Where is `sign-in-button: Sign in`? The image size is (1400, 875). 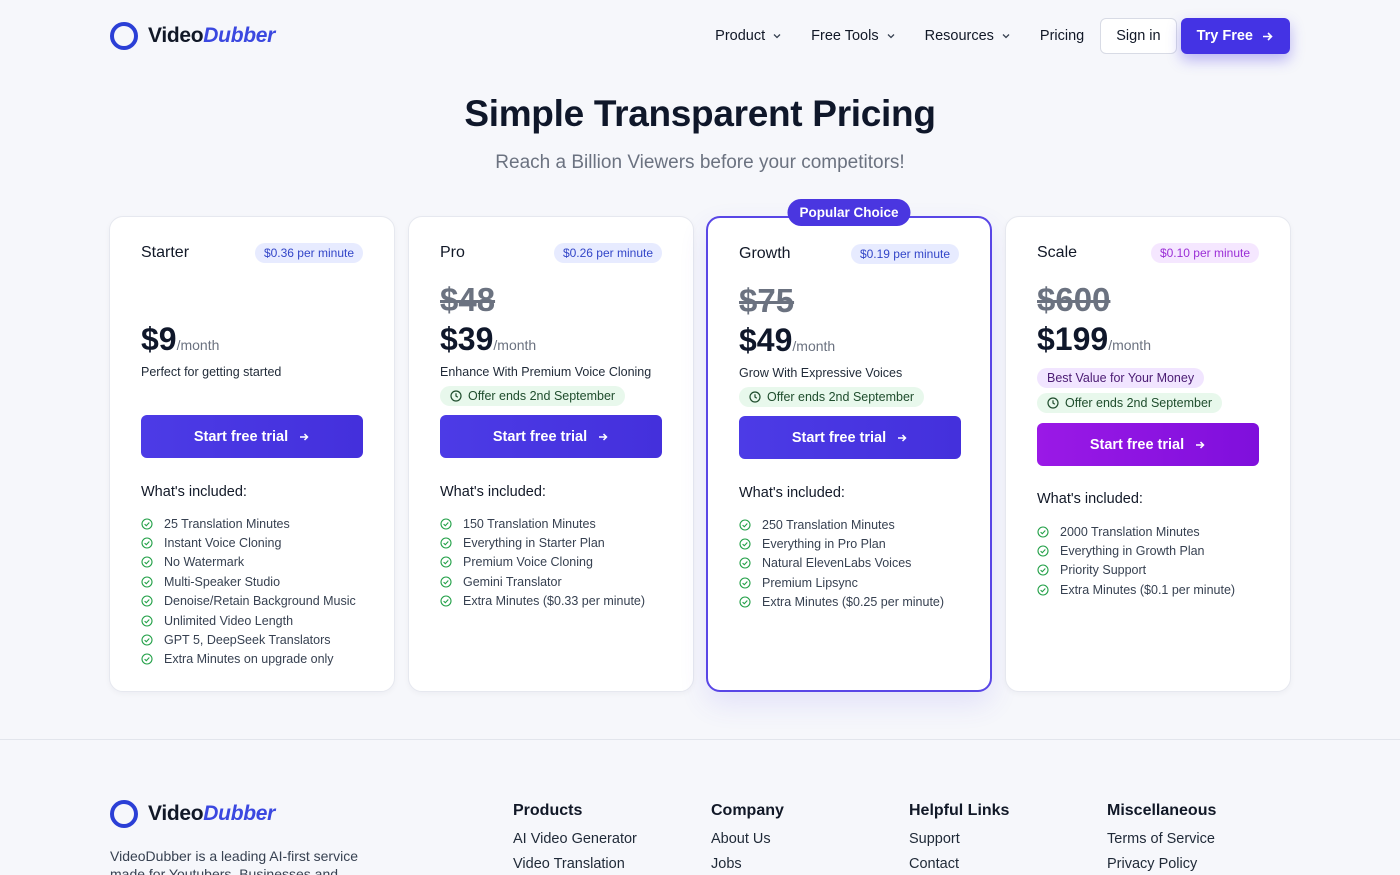 sign-in-button: Sign in is located at coordinates (1138, 36).